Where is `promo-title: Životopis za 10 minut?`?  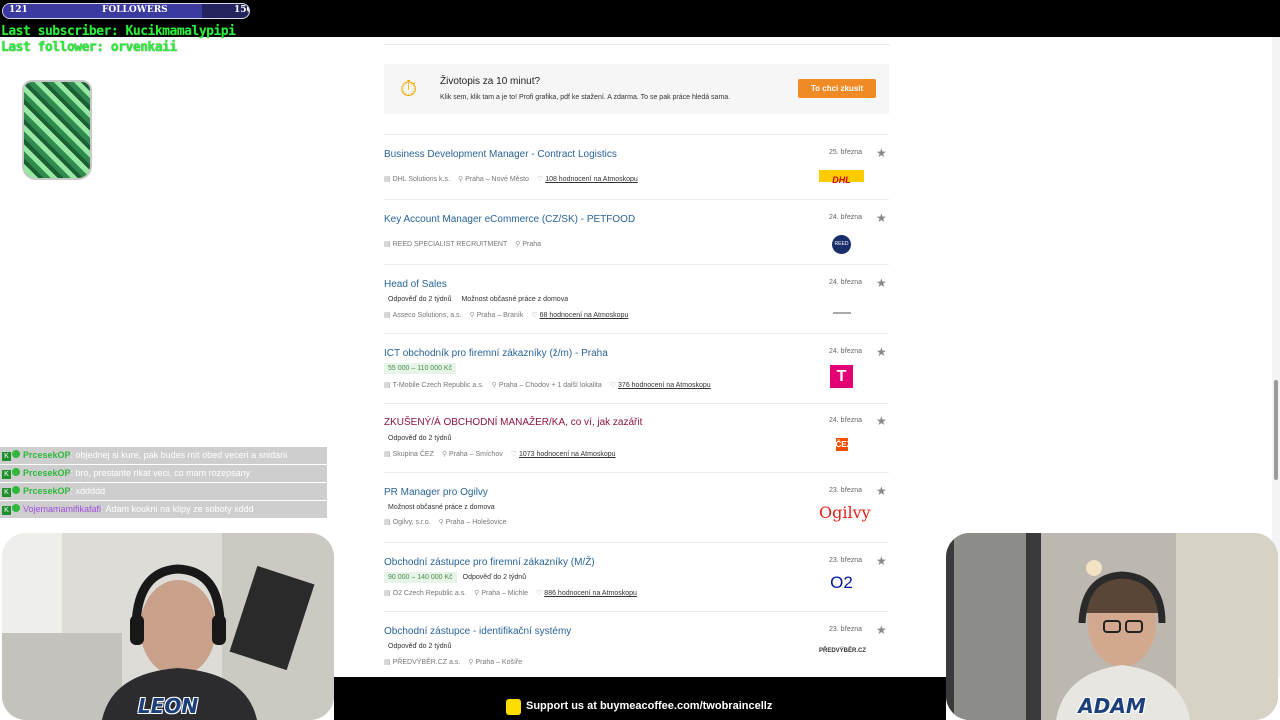 promo-title: Životopis za 10 minut? is located at coordinates (490, 81).